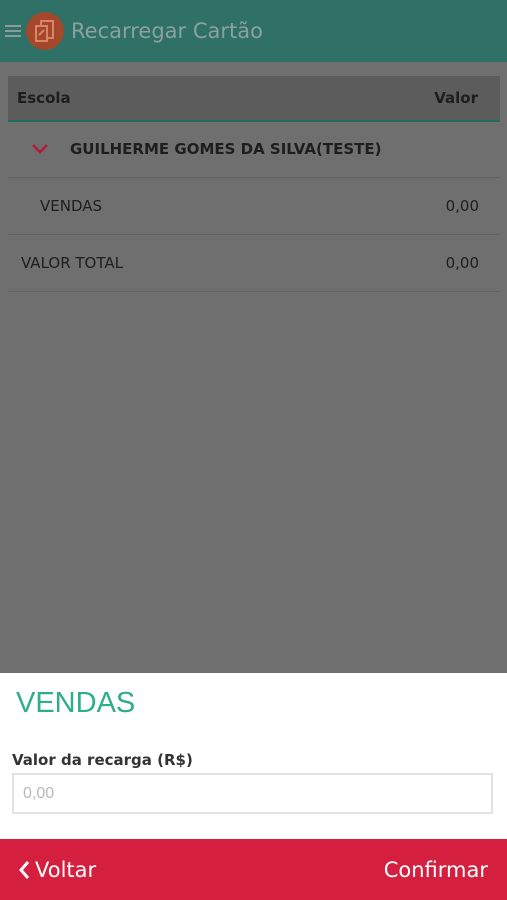  Describe the element at coordinates (252, 793) in the screenshot. I see `recharge-value-input` at that location.